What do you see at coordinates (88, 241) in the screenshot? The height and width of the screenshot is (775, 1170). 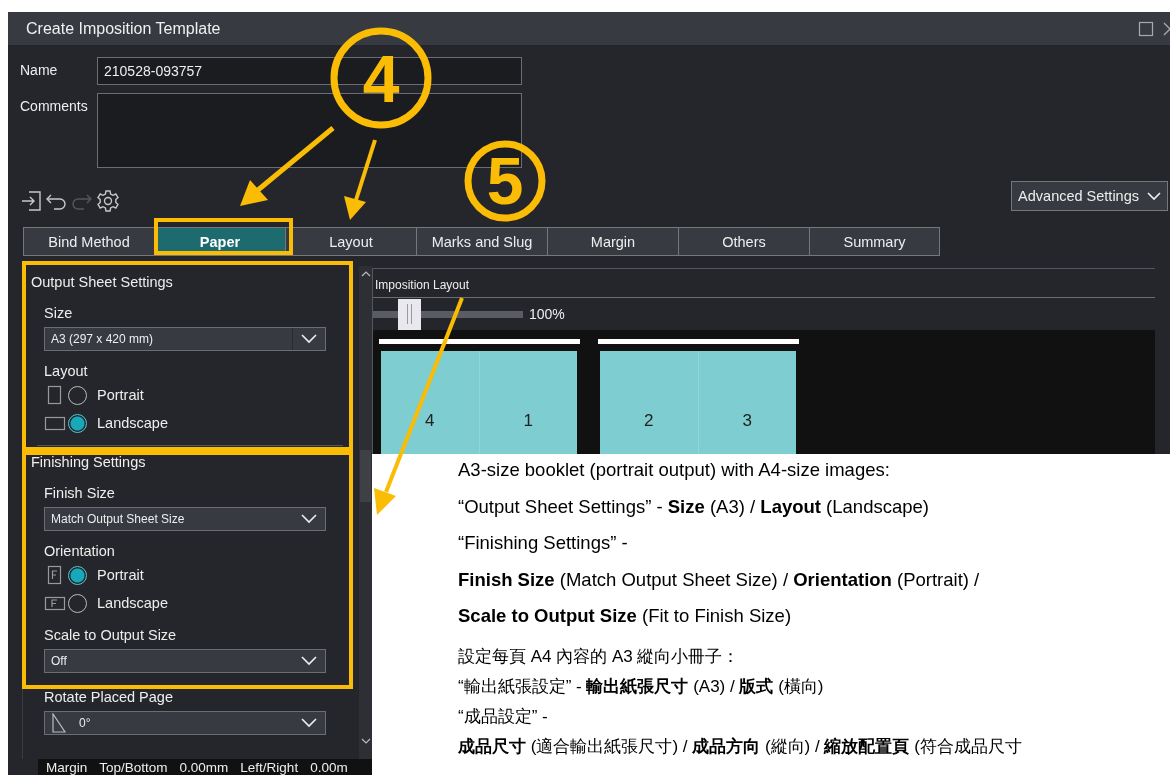 I see `tab: Bind Method` at bounding box center [88, 241].